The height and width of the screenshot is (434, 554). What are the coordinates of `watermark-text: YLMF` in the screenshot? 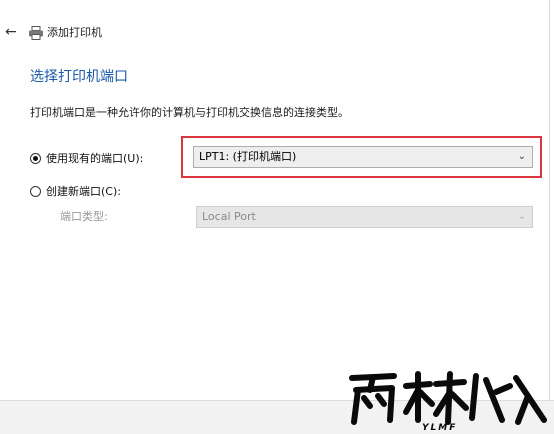 It's located at (439, 427).